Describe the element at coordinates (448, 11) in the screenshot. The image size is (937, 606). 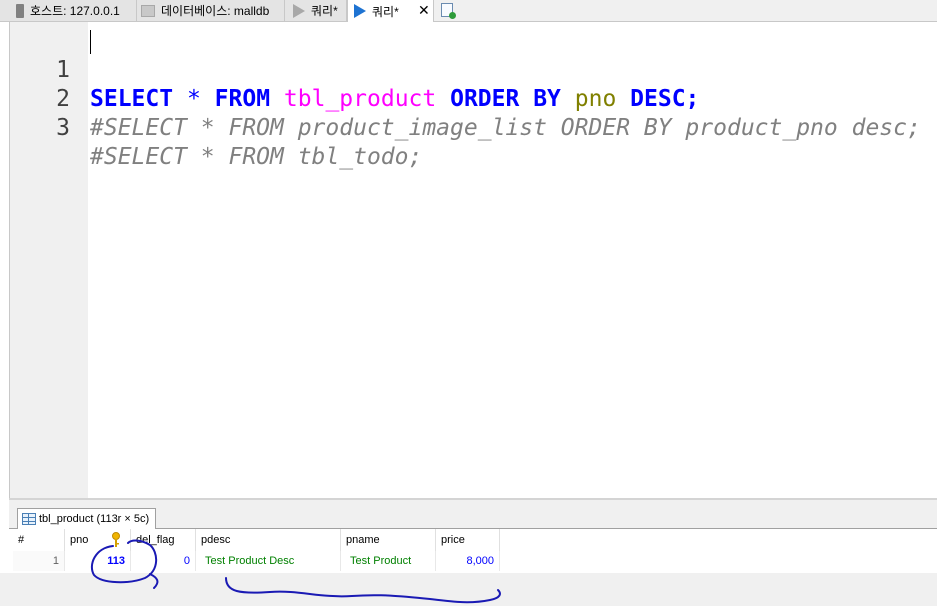
I see `new-query-icon` at that location.